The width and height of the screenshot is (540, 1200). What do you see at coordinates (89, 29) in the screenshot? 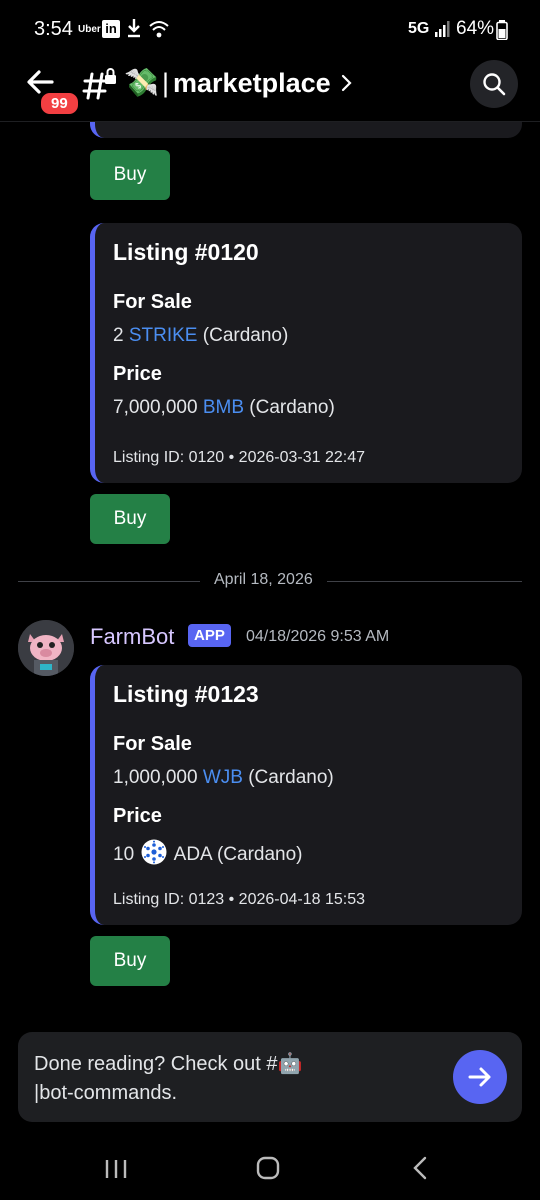
I see `uber-icon: Uber` at bounding box center [89, 29].